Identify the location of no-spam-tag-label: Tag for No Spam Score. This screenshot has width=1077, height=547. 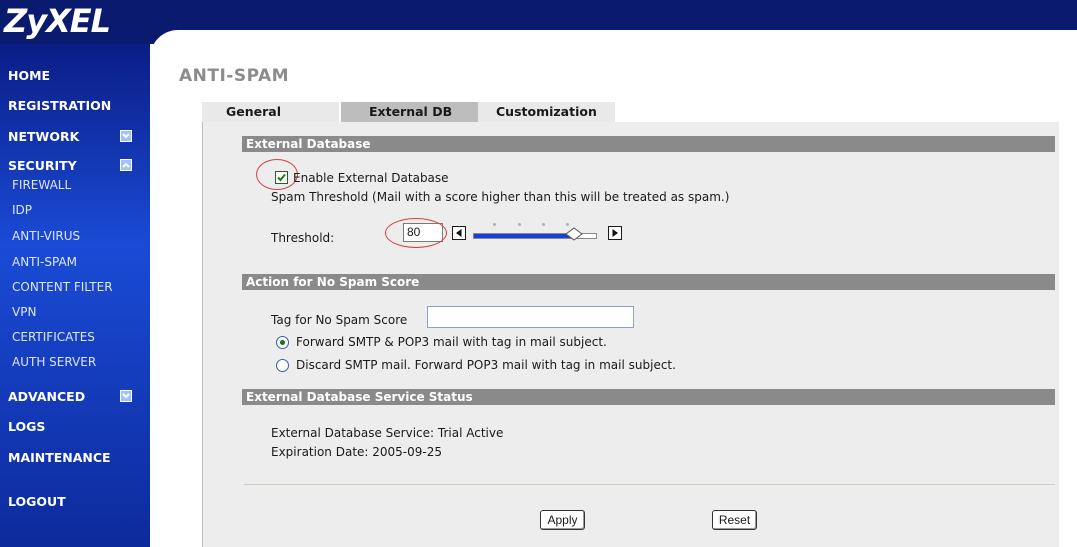
(339, 320).